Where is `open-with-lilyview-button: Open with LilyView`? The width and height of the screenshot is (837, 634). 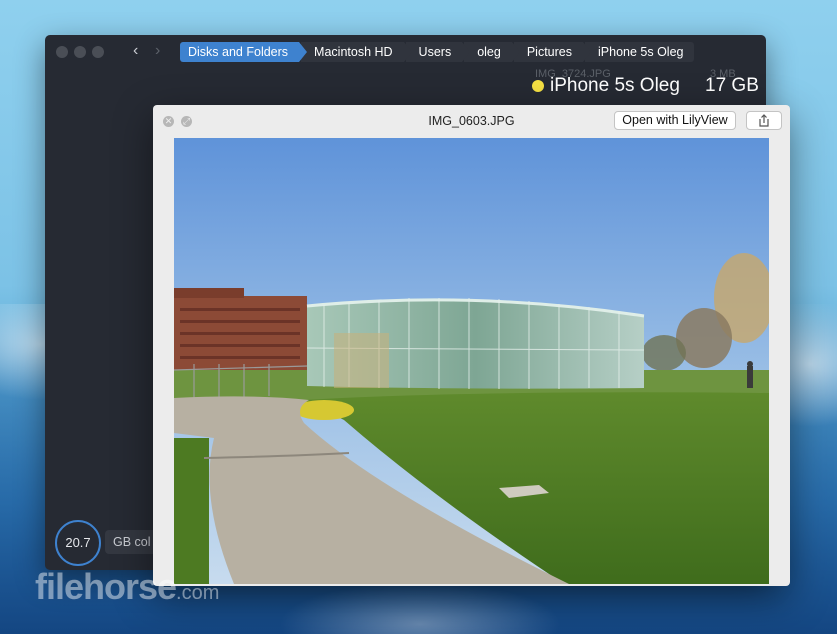
open-with-lilyview-button: Open with LilyView is located at coordinates (675, 120).